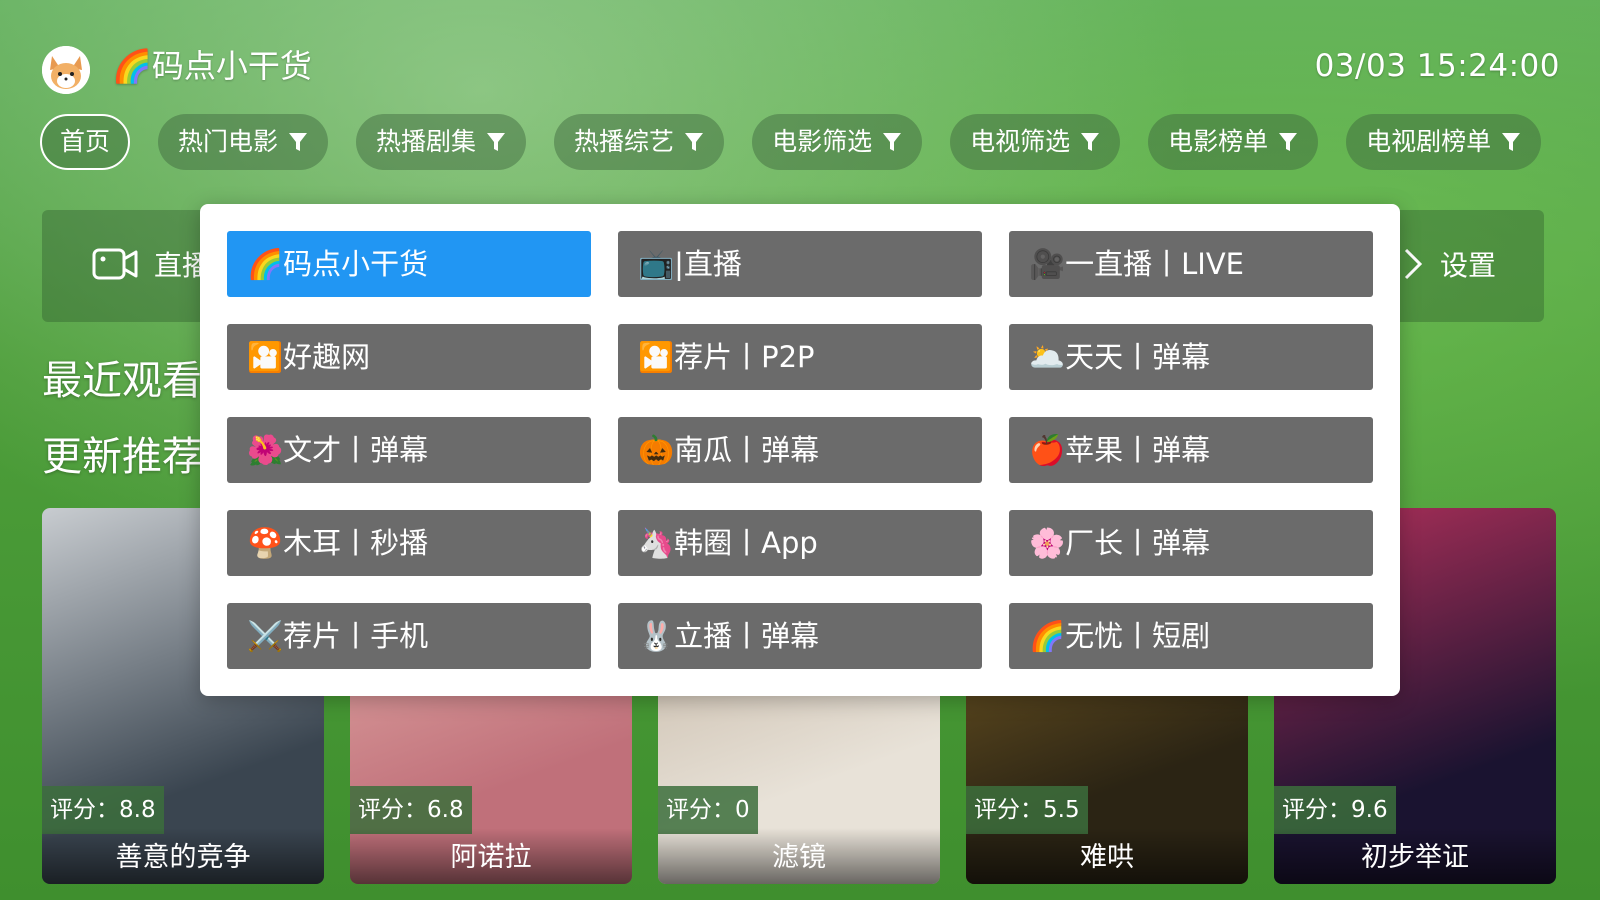  Describe the element at coordinates (409, 636) in the screenshot. I see `source-option: ⚔️荐片丨手机` at that location.